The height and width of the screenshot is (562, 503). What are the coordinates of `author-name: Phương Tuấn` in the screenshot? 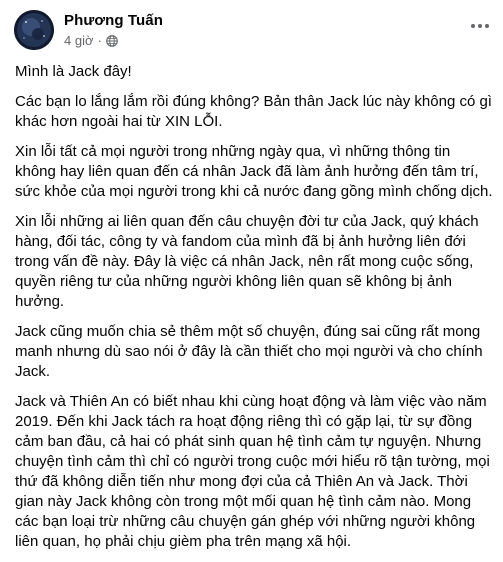 It's located at (113, 21).